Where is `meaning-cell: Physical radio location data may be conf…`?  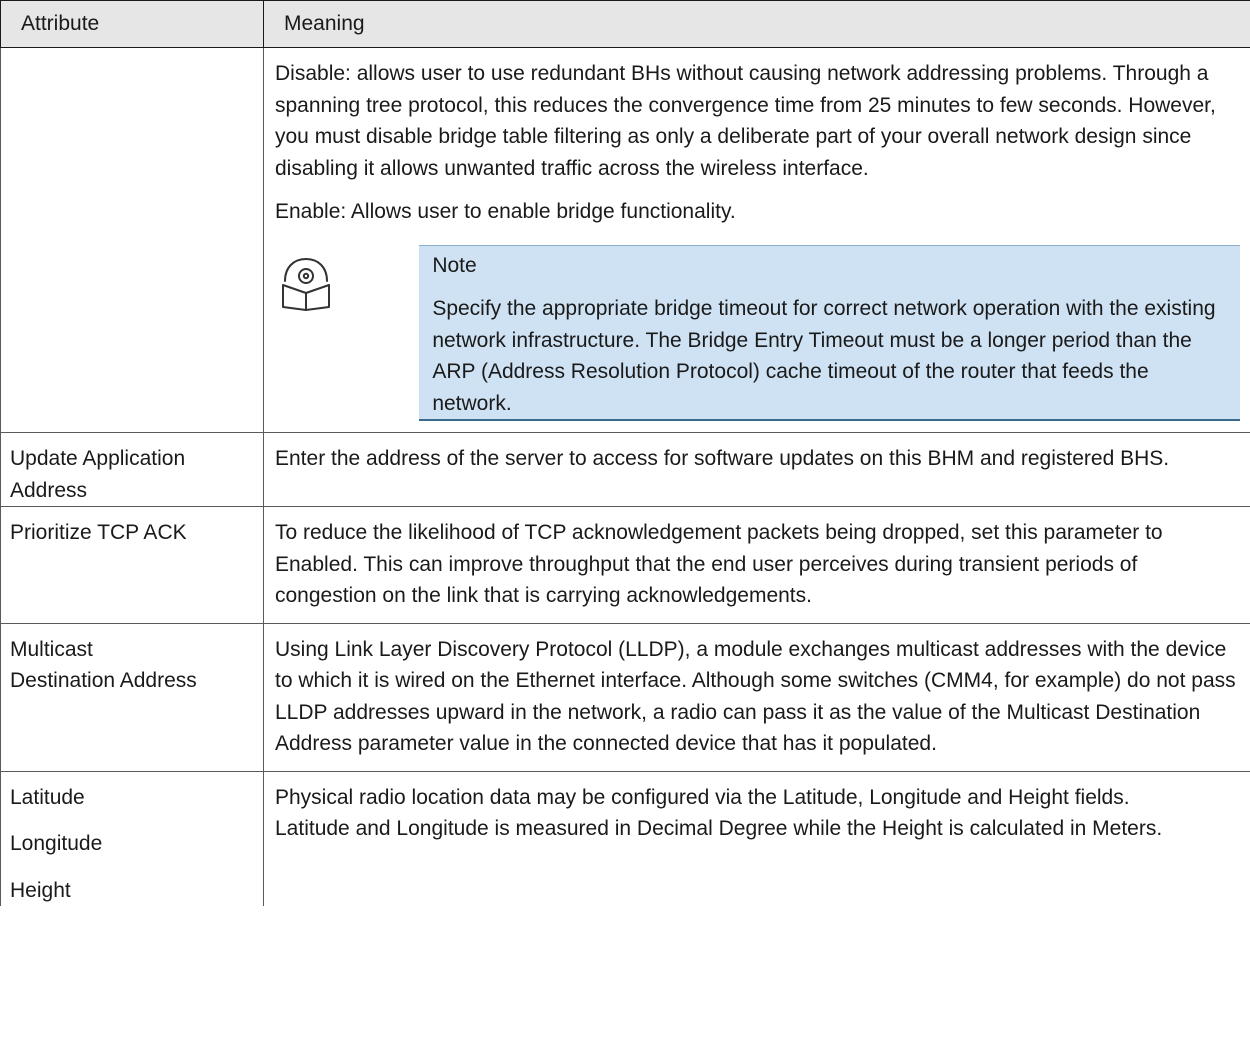 meaning-cell: Physical radio location data may be conf… is located at coordinates (756, 838).